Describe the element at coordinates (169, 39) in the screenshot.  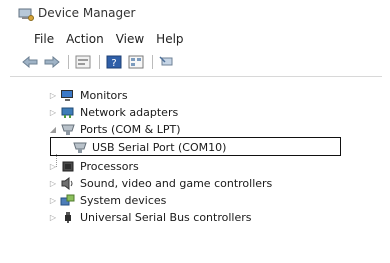
I see `menu-help: Help` at that location.